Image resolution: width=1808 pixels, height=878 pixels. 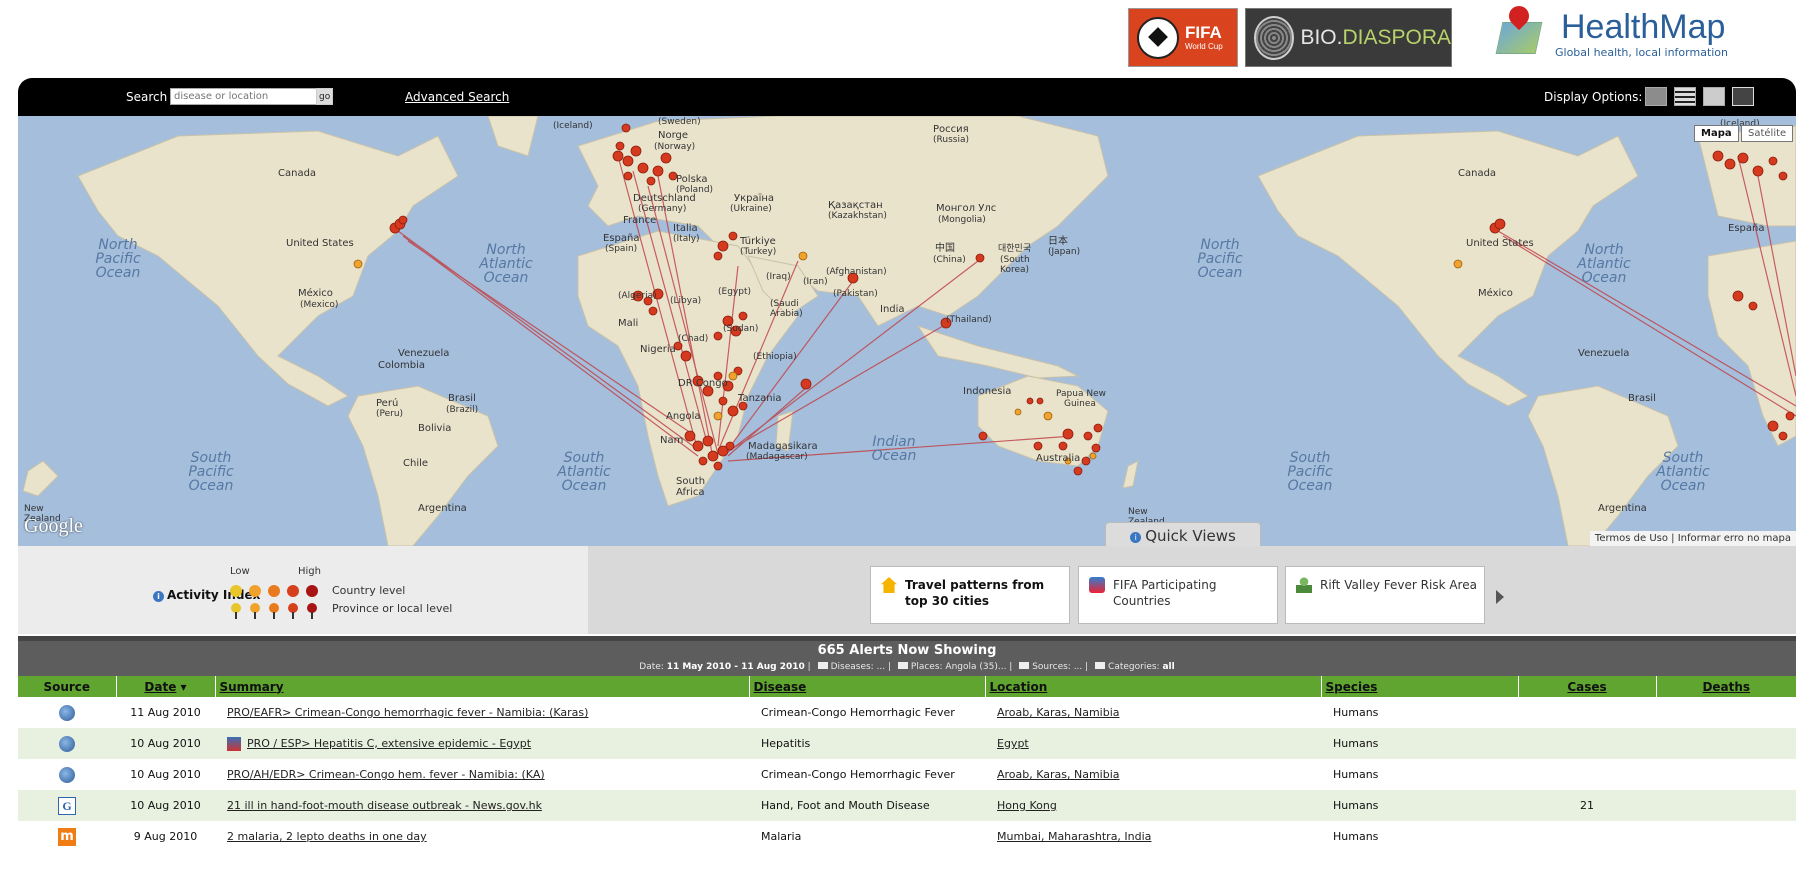 I want to click on map-label-mali: Mali, so click(x=628, y=323).